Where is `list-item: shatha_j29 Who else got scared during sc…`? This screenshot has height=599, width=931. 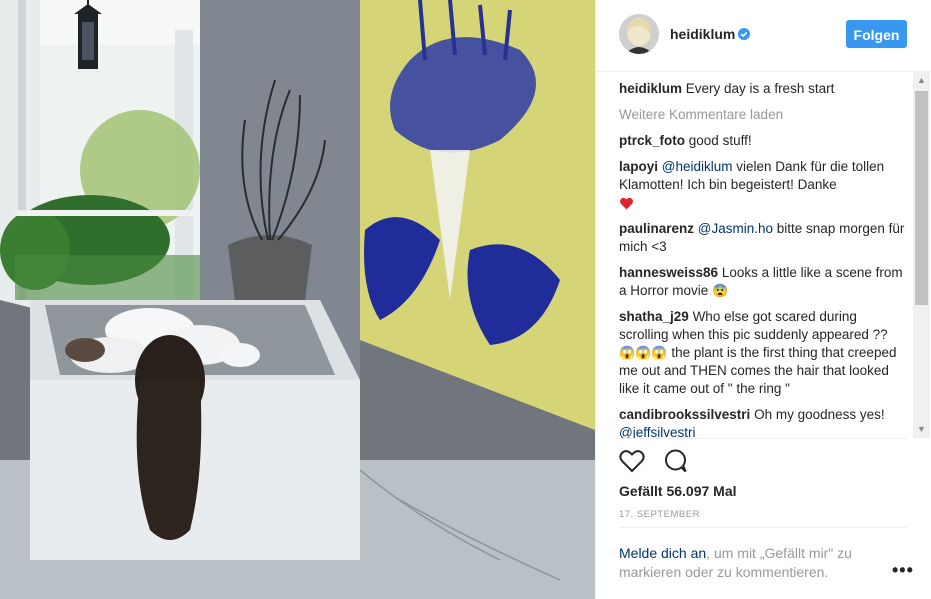
list-item: shatha_j29 Who else got scared during sc… is located at coordinates (764, 353).